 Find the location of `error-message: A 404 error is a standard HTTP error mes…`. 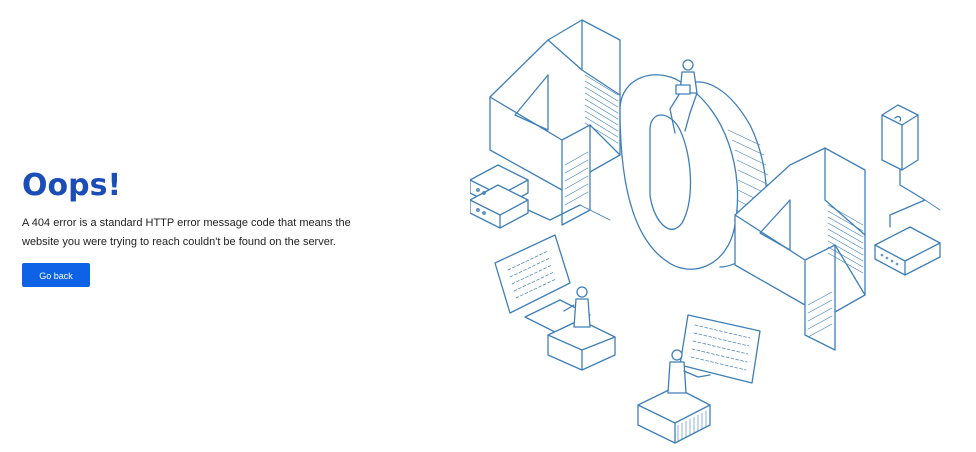

error-message: A 404 error is a standard HTTP error mes… is located at coordinates (186, 232).